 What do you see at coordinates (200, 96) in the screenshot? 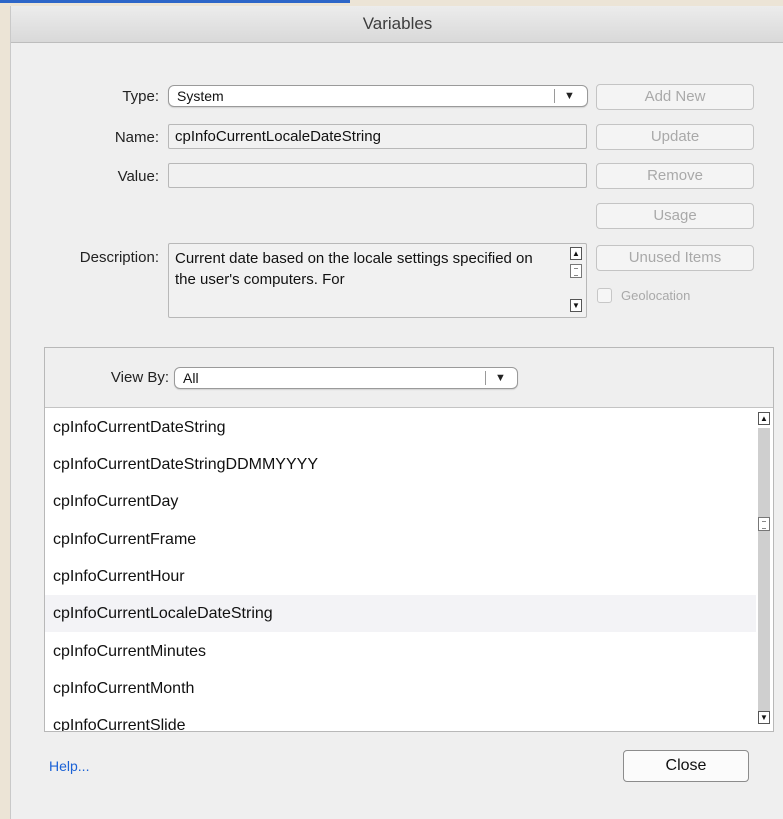
I see `type-select-value: System` at bounding box center [200, 96].